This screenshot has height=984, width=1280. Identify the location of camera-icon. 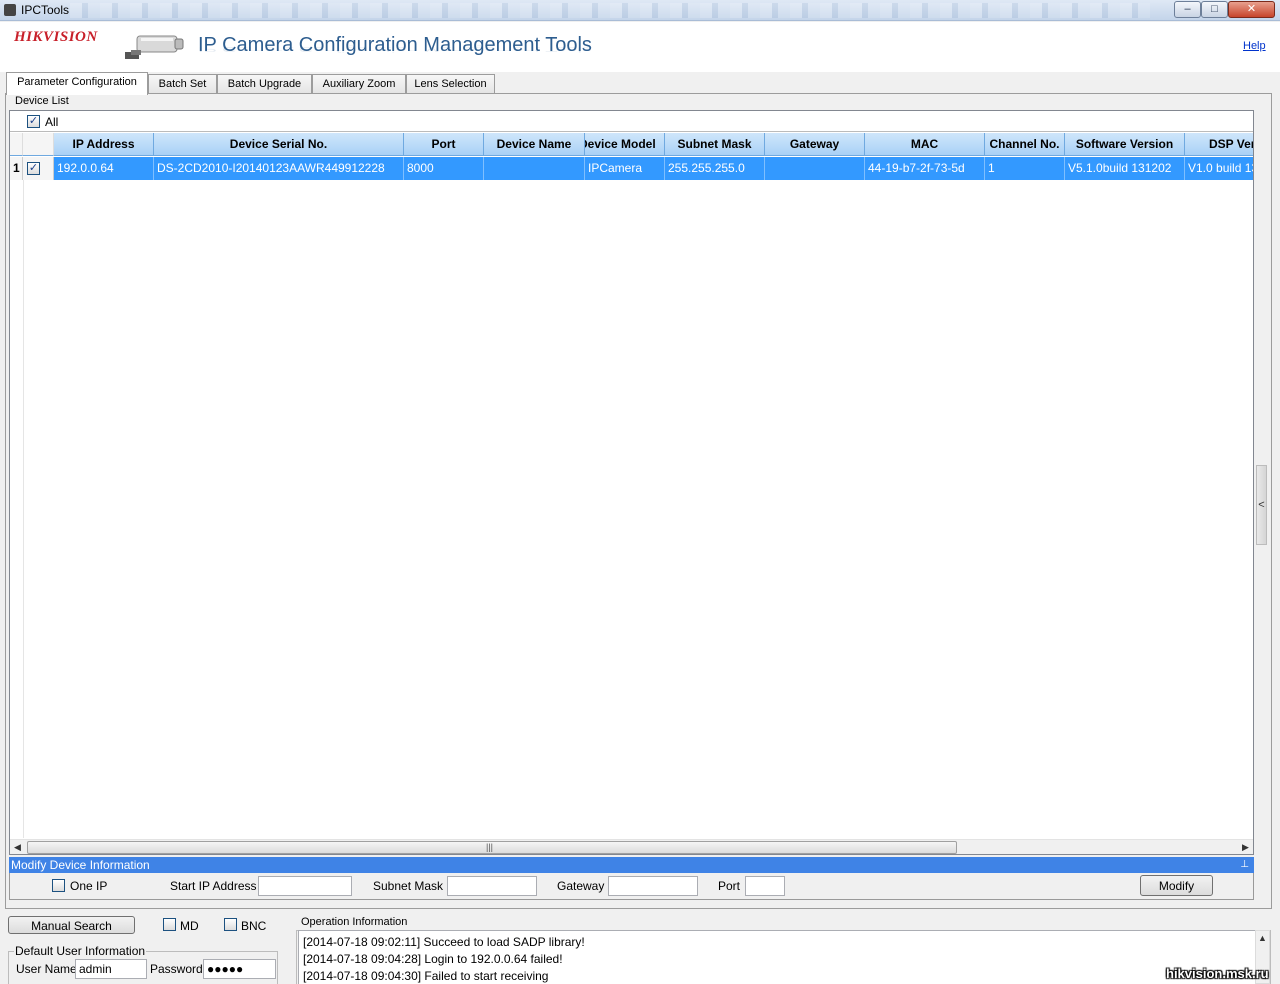
(154, 47).